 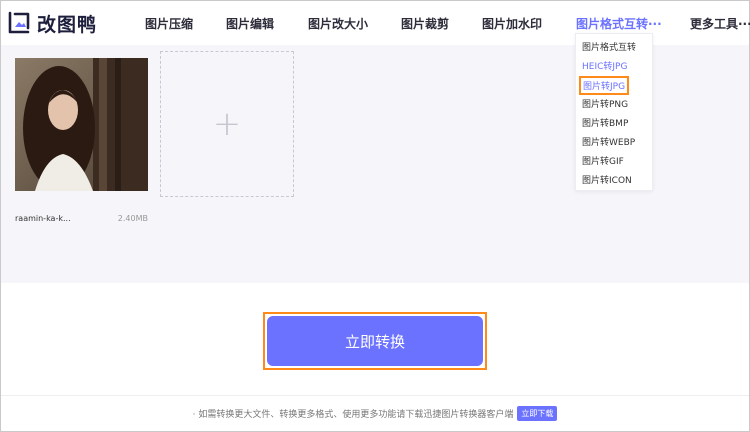 I want to click on download-now-button: 立即下载, so click(x=537, y=413).